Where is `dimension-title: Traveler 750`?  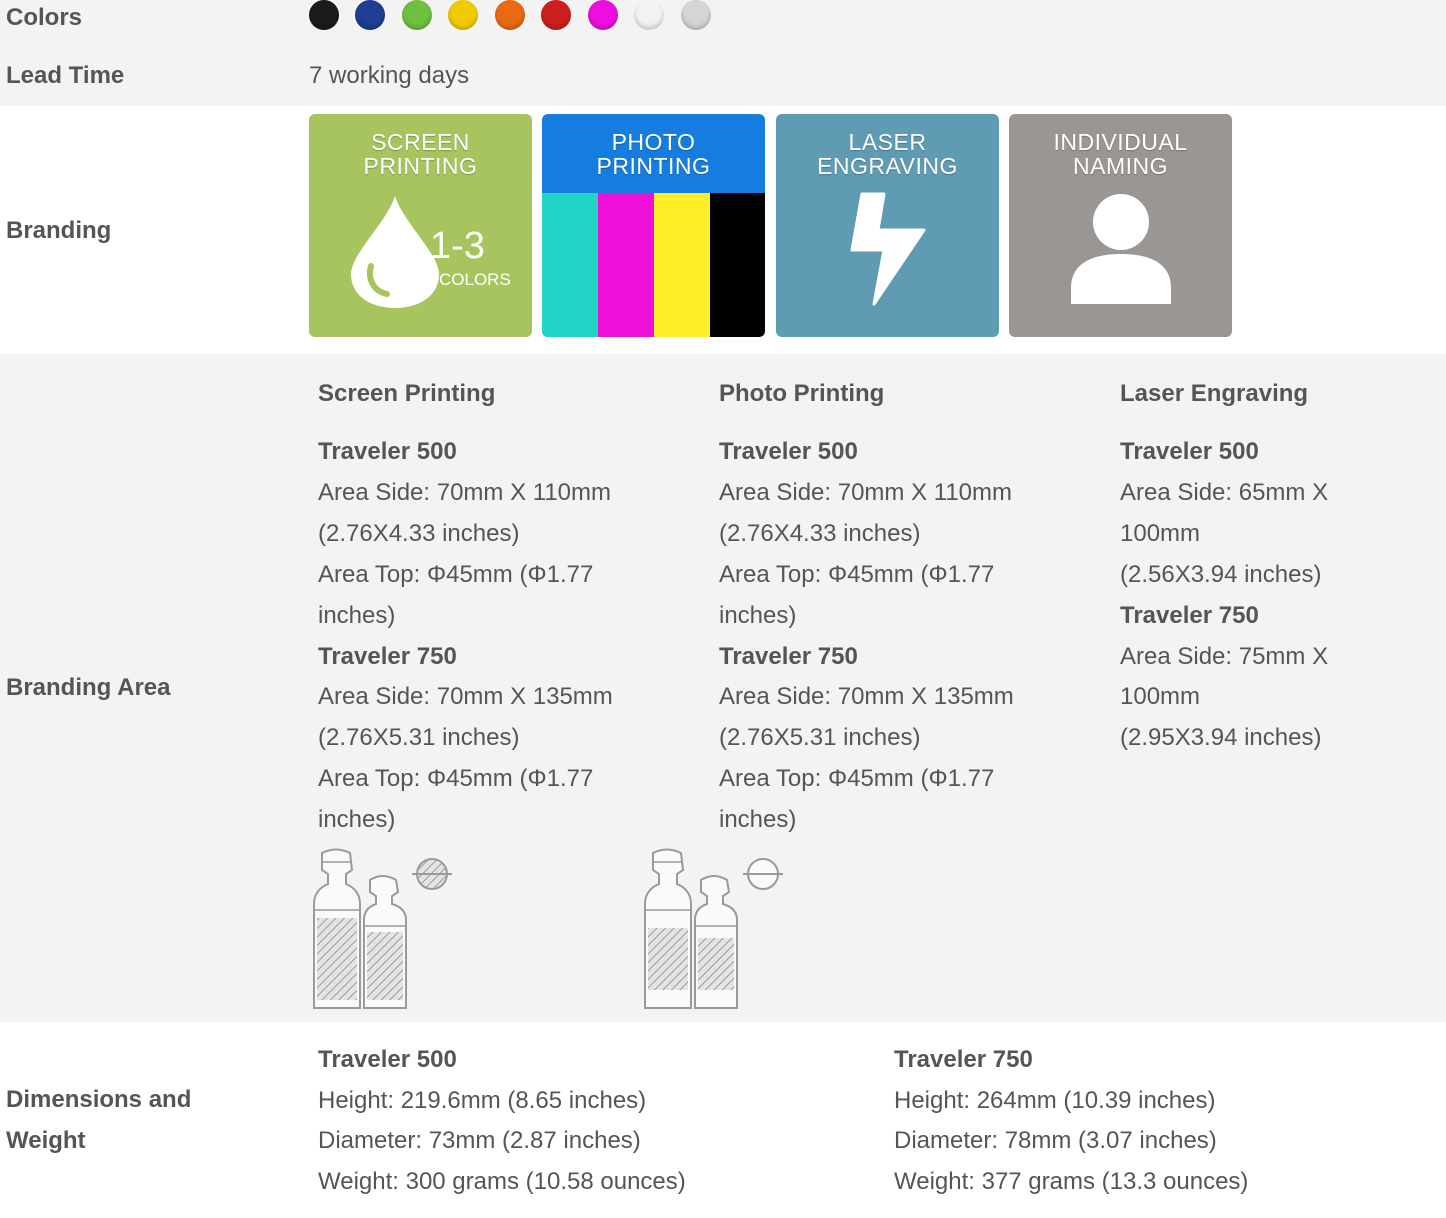
dimension-title: Traveler 750 is located at coordinates (963, 1059).